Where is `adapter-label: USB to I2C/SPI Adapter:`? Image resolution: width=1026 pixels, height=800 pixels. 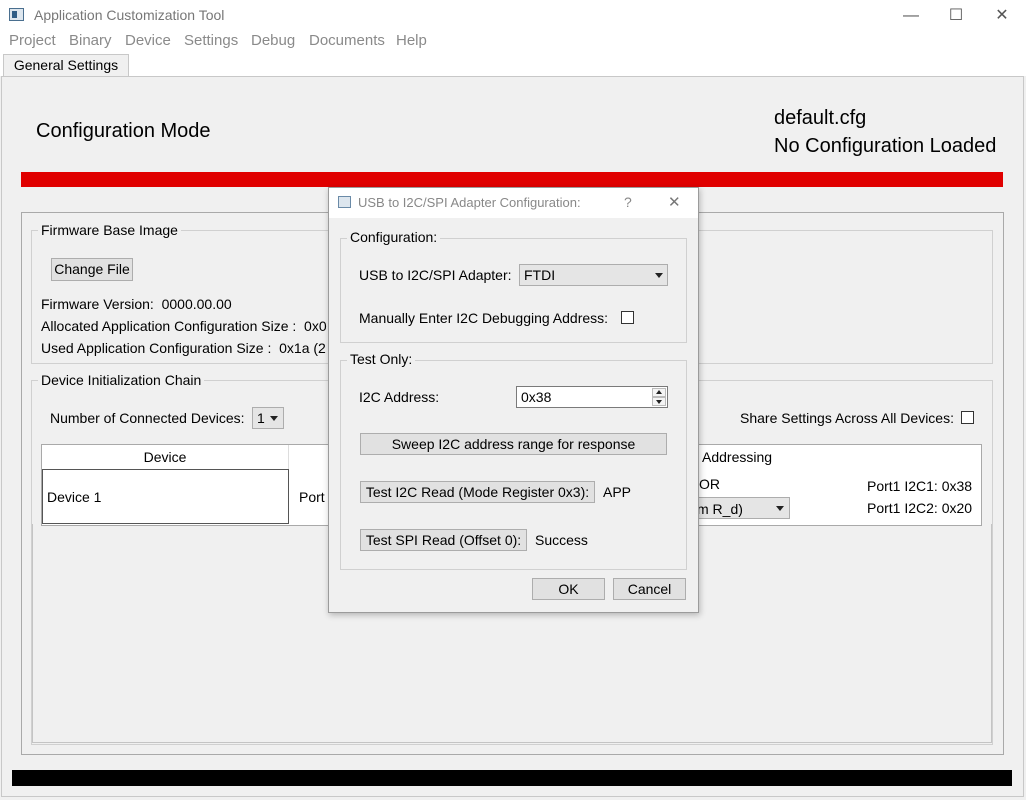 adapter-label: USB to I2C/SPI Adapter: is located at coordinates (435, 275).